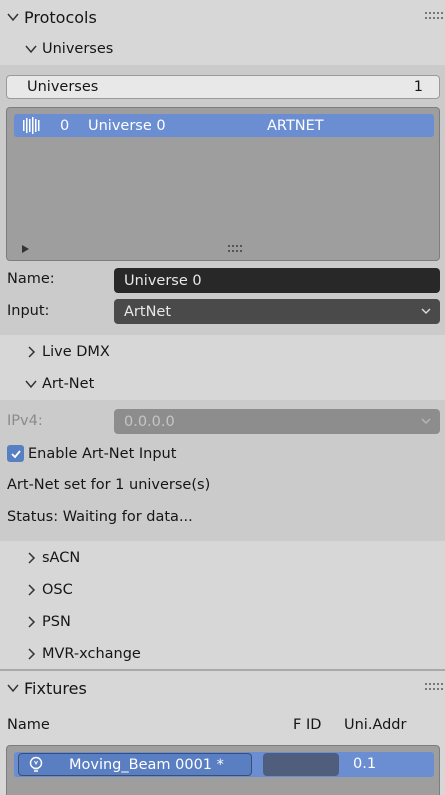 The height and width of the screenshot is (795, 445). Describe the element at coordinates (163, 280) in the screenshot. I see `name-value: Universe 0` at that location.